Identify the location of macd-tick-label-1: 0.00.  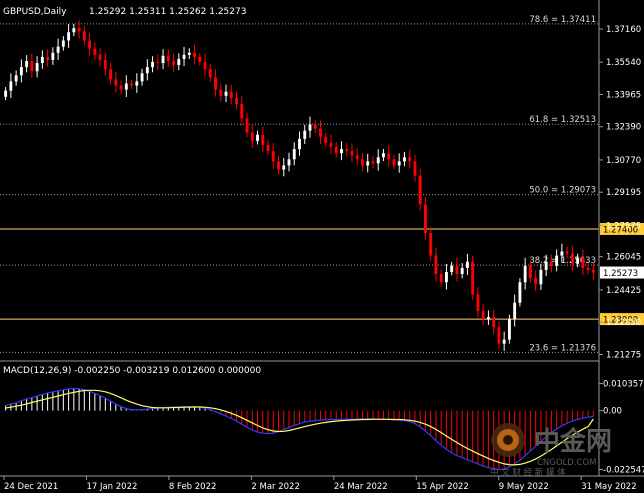
(612, 412).